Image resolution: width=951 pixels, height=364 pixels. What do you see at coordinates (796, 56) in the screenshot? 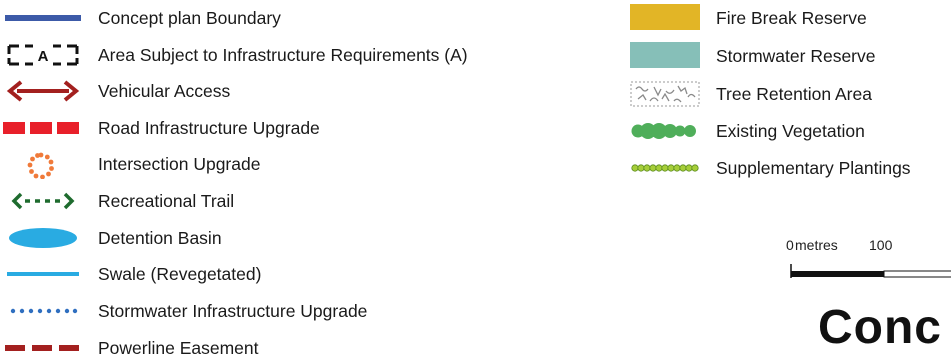
I see `legend-label: Stormwater Reserve` at bounding box center [796, 56].